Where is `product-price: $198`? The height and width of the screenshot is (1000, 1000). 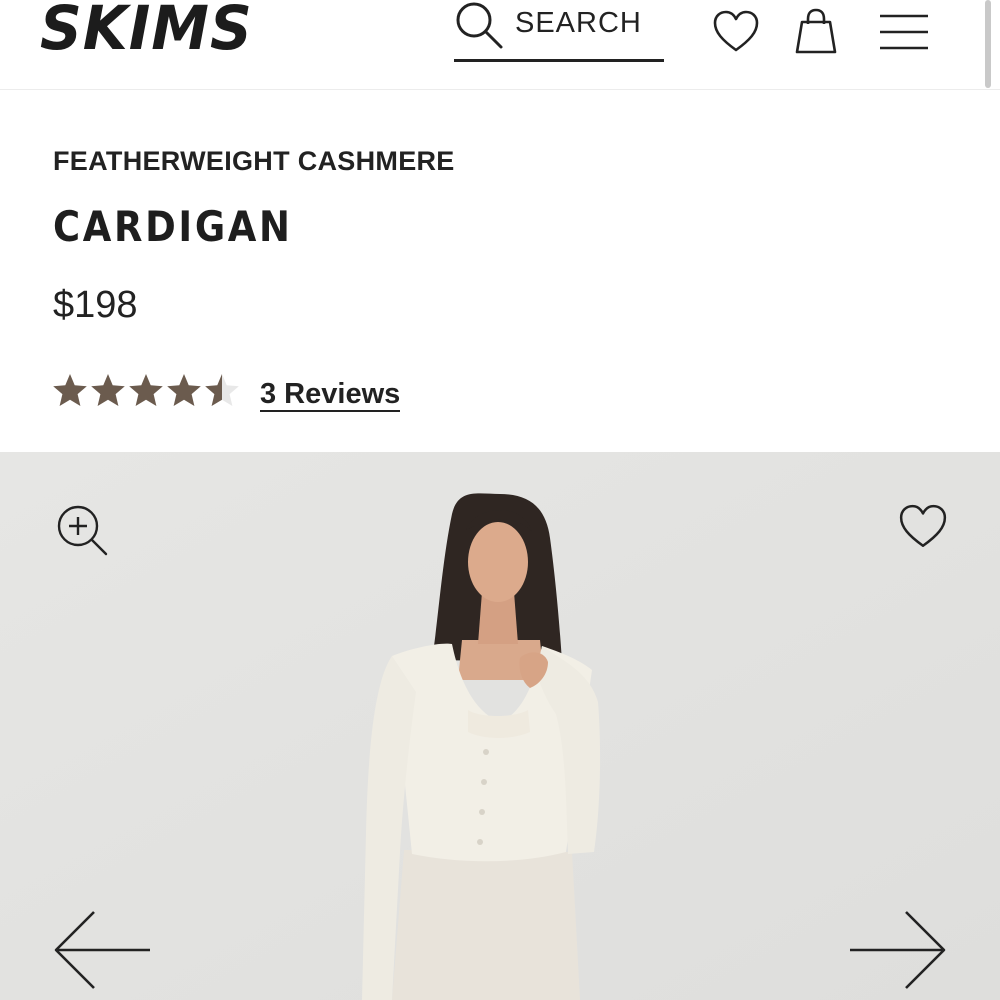
product-price: $198 is located at coordinates (95, 305).